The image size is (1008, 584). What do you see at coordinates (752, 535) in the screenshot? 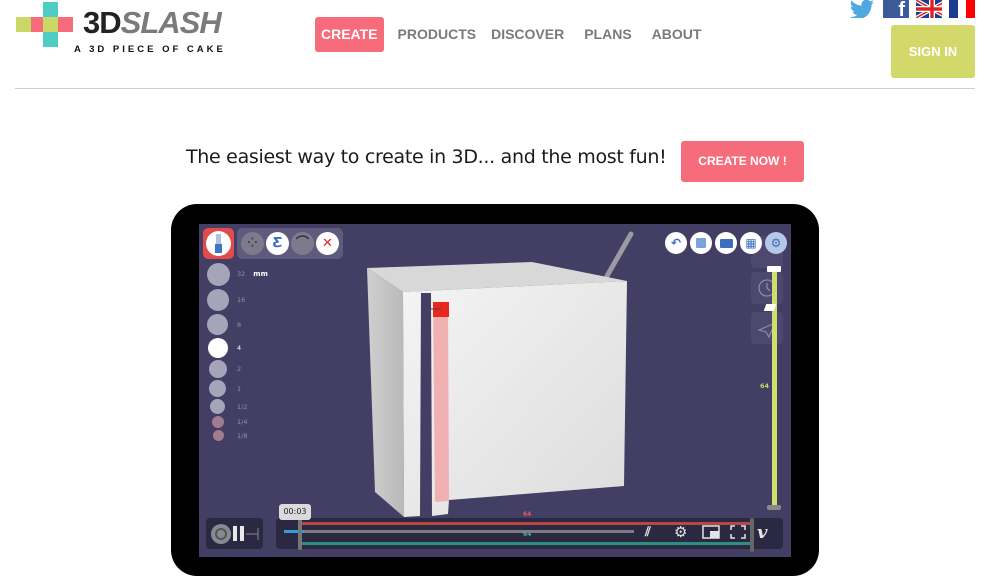
I see `track-end-handle` at bounding box center [752, 535].